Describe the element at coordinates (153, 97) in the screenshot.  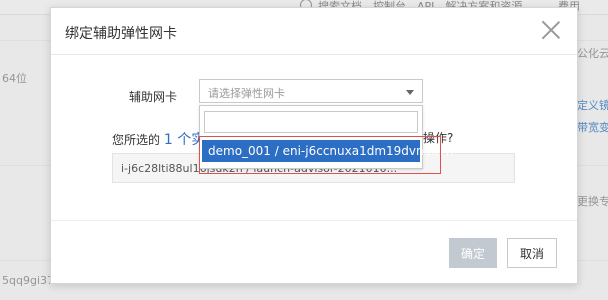
I see `eni-field-label: 辅助网卡` at that location.